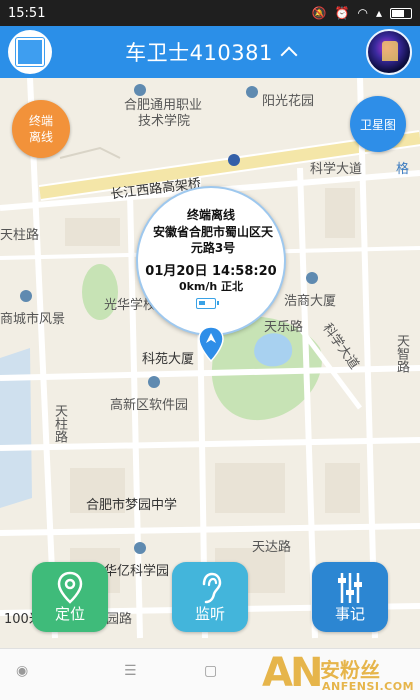 This screenshot has height=700, width=420. Describe the element at coordinates (130, 671) in the screenshot. I see `nav-menu-icon: ☰` at that location.